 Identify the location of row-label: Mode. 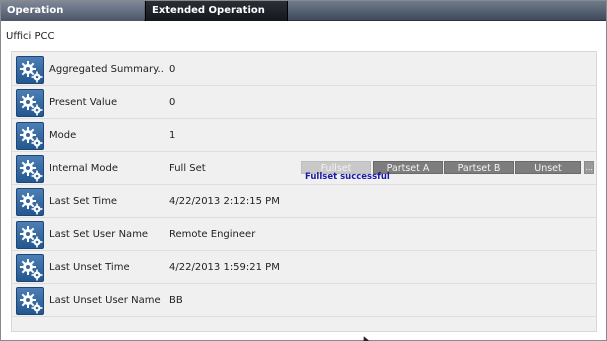
(63, 135).